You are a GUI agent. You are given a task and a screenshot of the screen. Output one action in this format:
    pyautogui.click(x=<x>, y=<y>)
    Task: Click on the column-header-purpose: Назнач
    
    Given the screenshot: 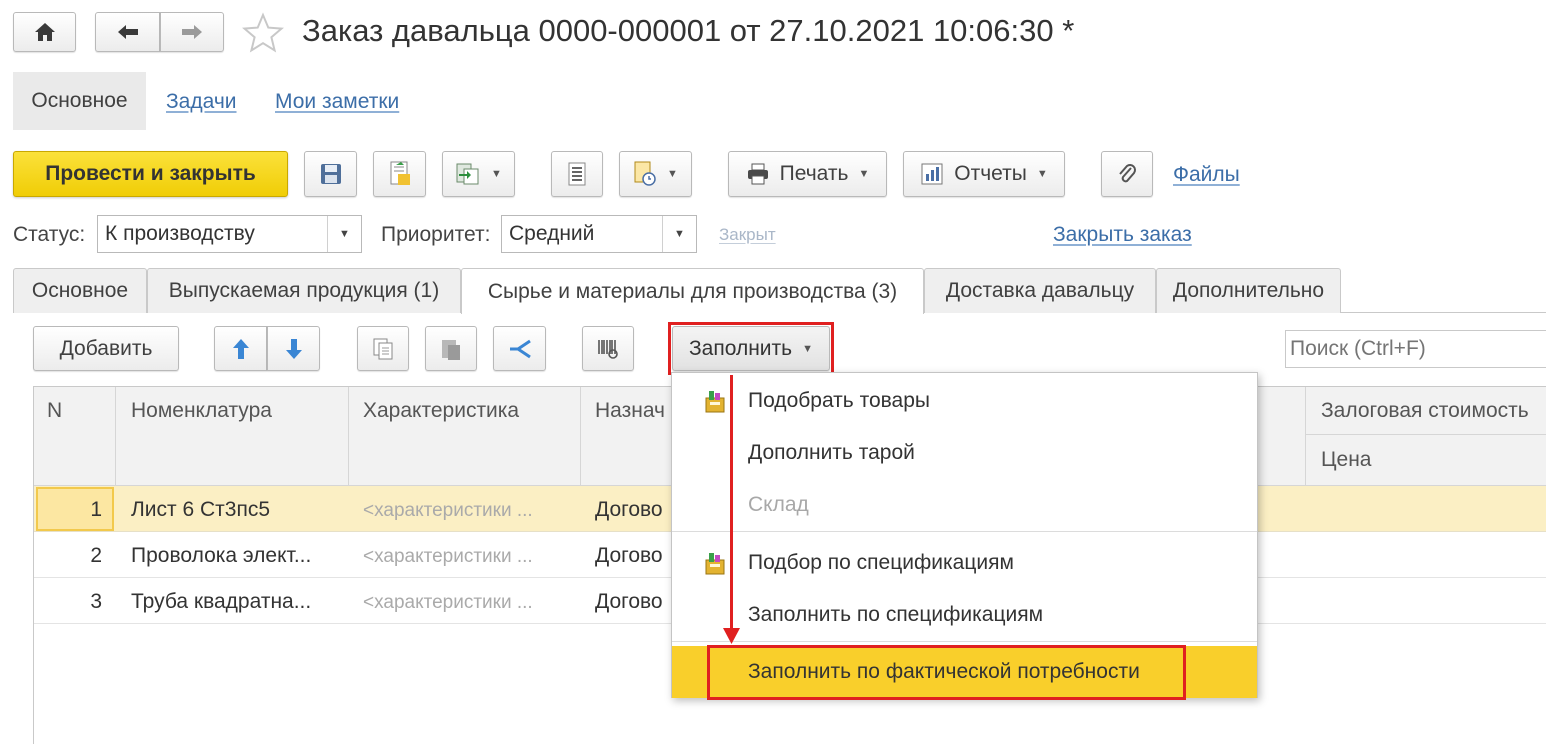 What is the action you would take?
    pyautogui.click(x=630, y=411)
    